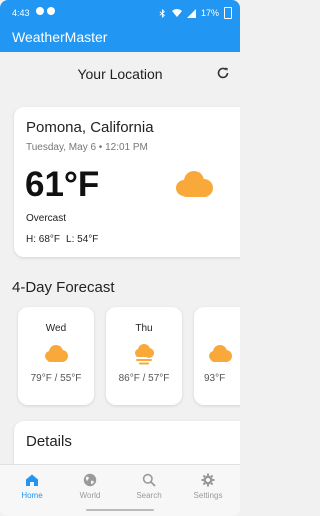  I want to click on nav-home-label: Home, so click(32, 495).